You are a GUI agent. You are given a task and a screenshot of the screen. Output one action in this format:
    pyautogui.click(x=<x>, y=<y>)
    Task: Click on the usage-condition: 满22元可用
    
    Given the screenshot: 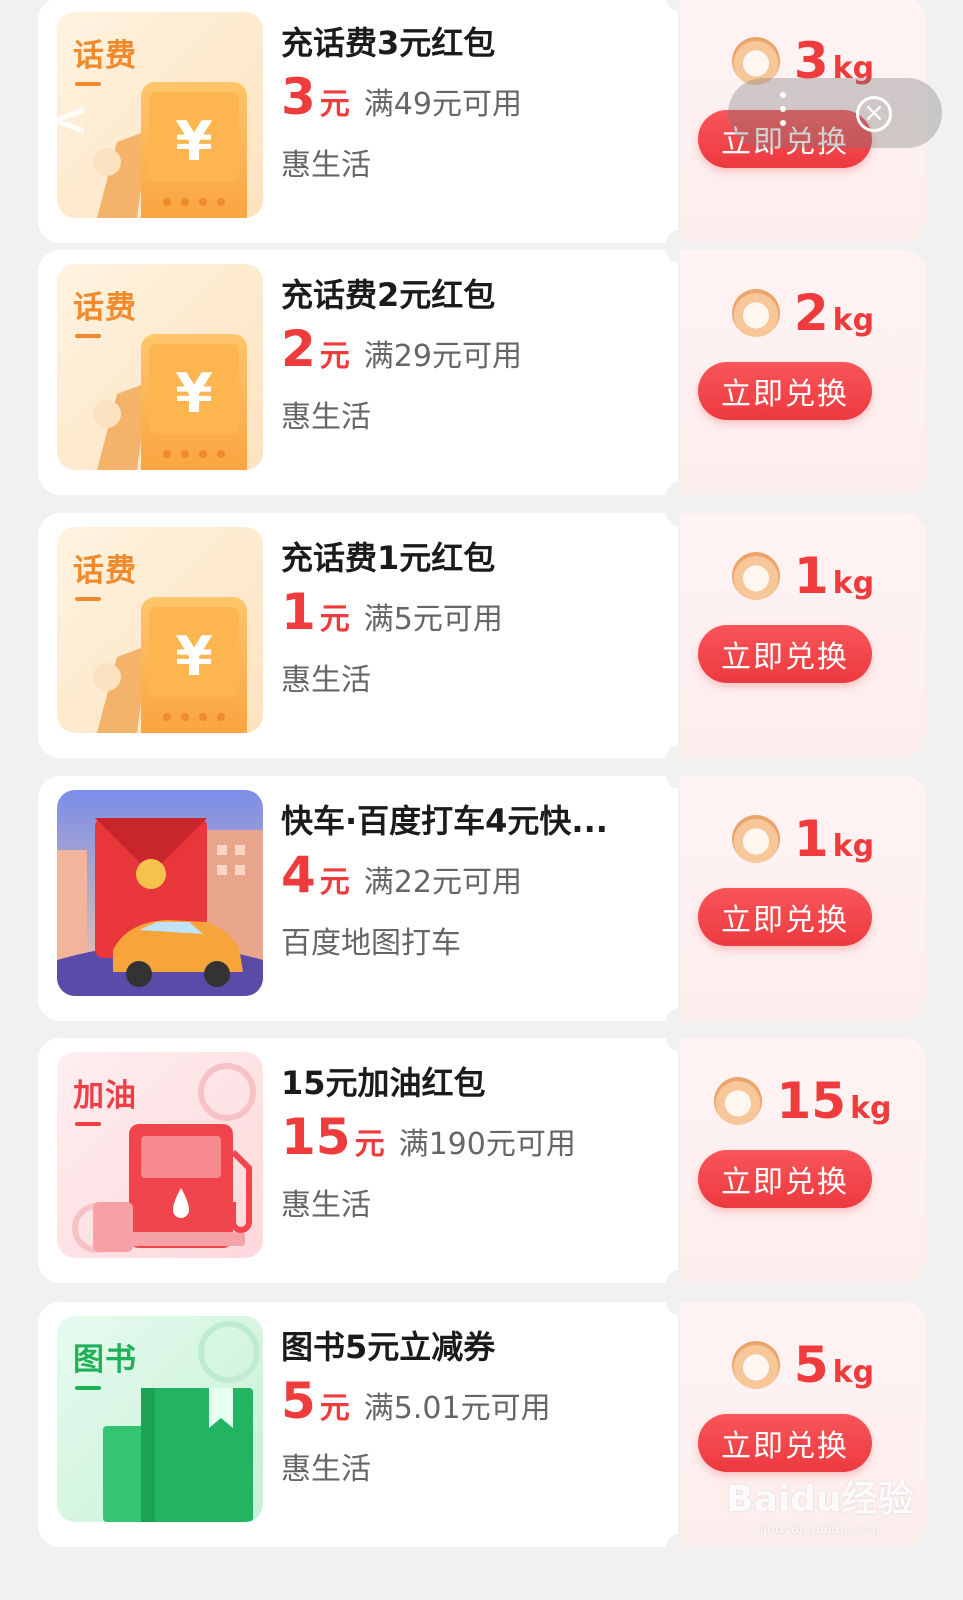 What is the action you would take?
    pyautogui.click(x=442, y=882)
    